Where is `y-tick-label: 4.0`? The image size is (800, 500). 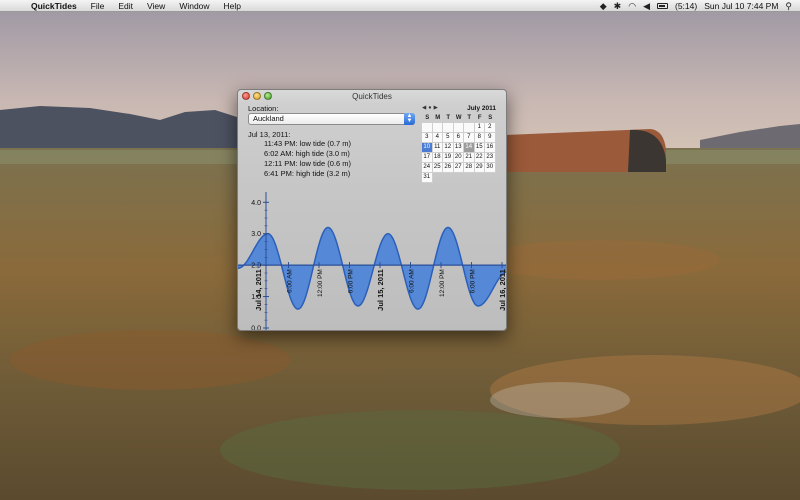
y-tick-label: 4.0 is located at coordinates (256, 203).